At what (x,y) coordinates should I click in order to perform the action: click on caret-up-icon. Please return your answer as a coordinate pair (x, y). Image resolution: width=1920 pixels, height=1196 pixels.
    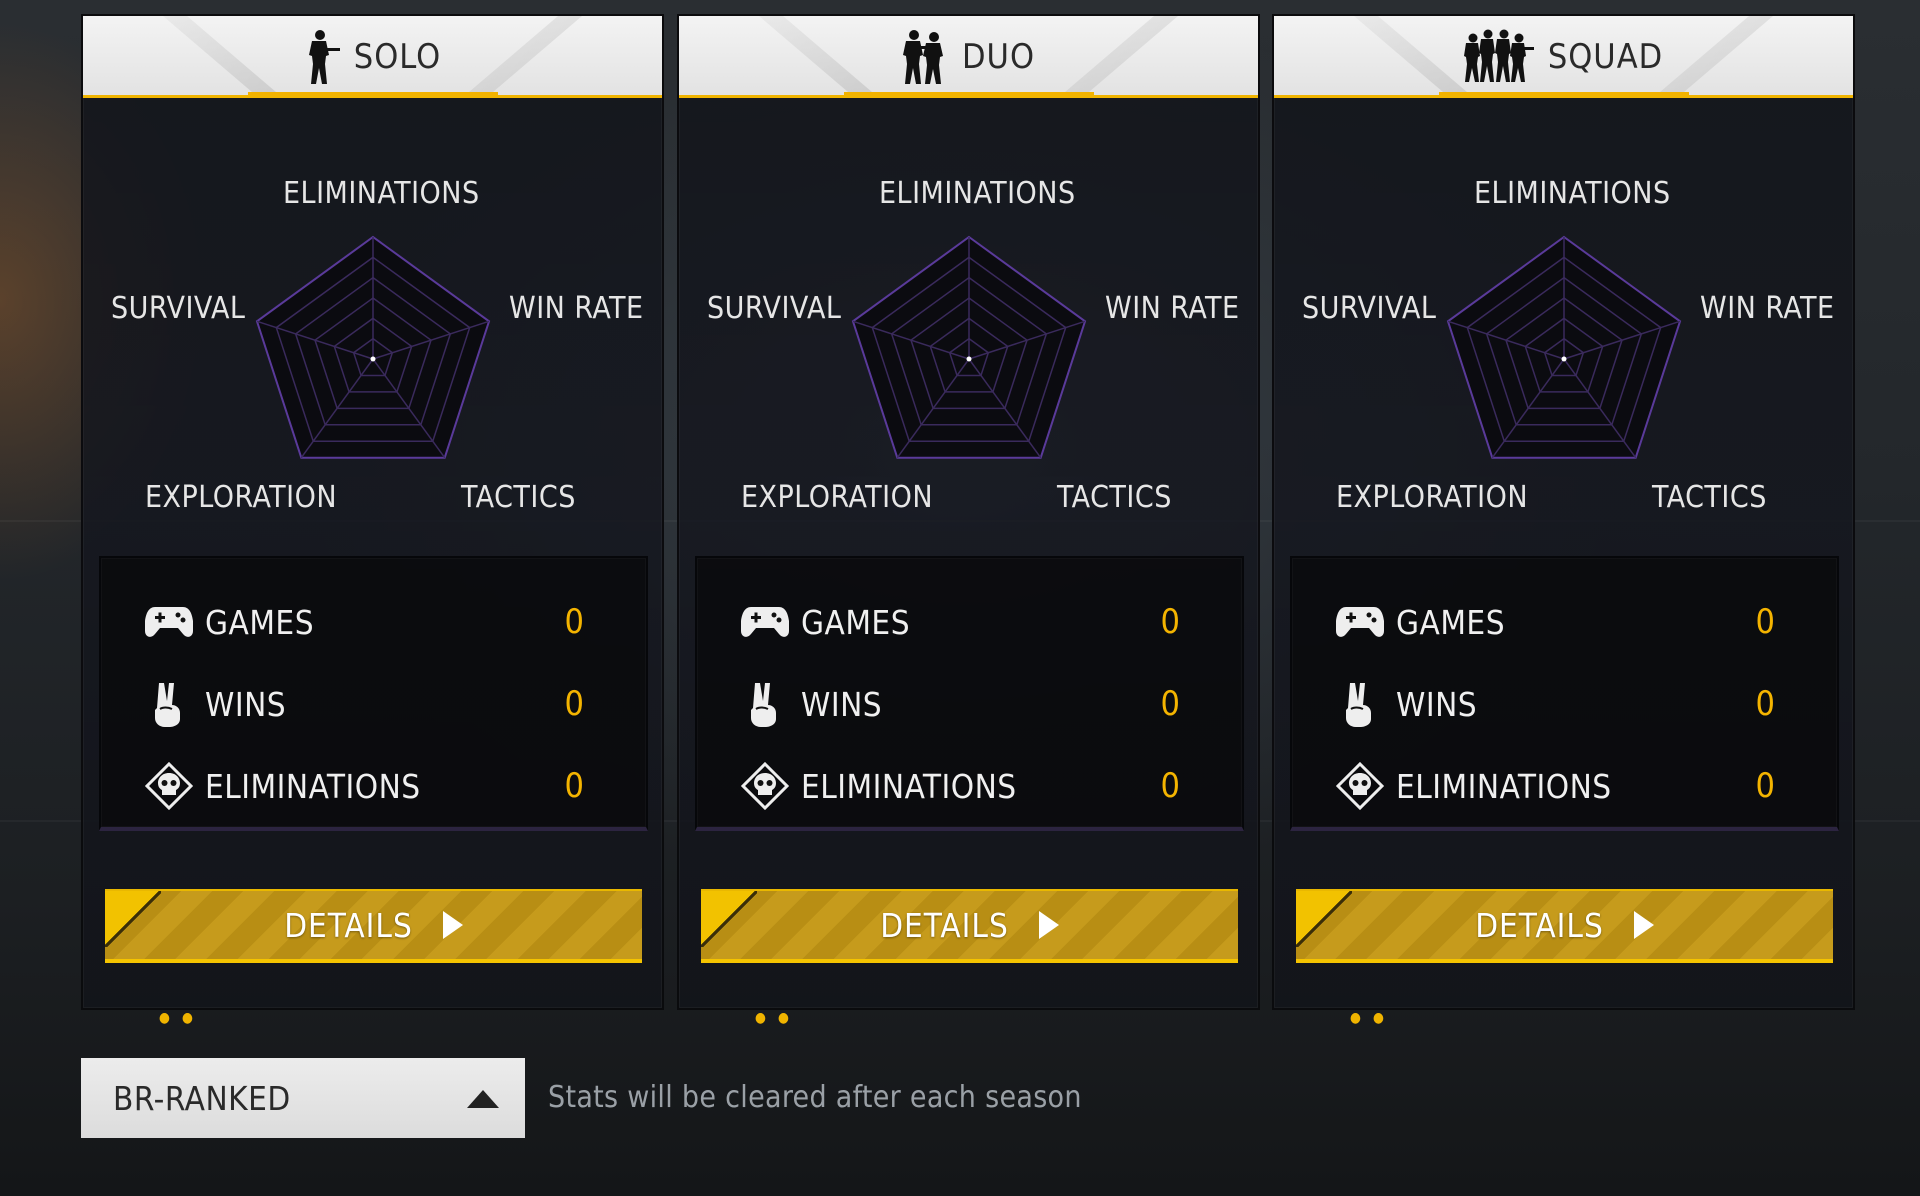
    Looking at the image, I should click on (483, 1099).